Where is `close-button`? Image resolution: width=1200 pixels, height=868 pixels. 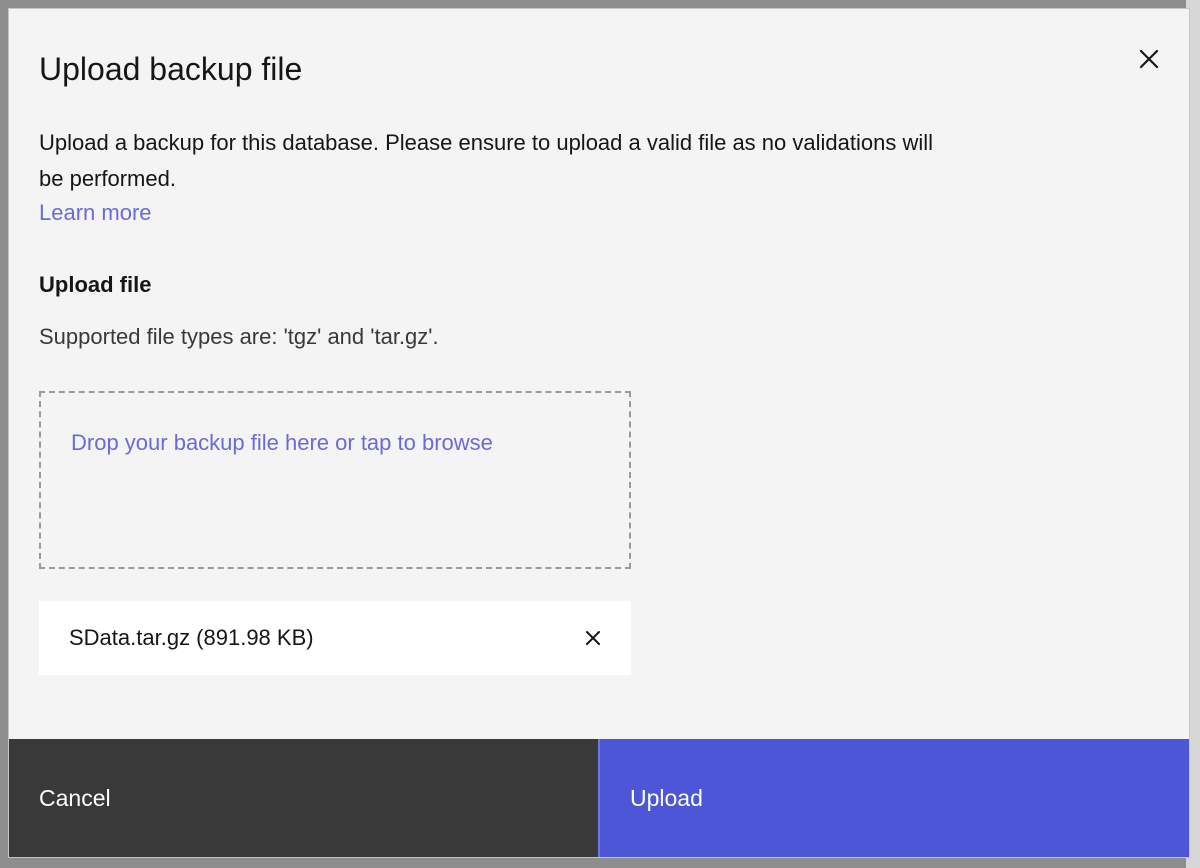
close-button is located at coordinates (1149, 59).